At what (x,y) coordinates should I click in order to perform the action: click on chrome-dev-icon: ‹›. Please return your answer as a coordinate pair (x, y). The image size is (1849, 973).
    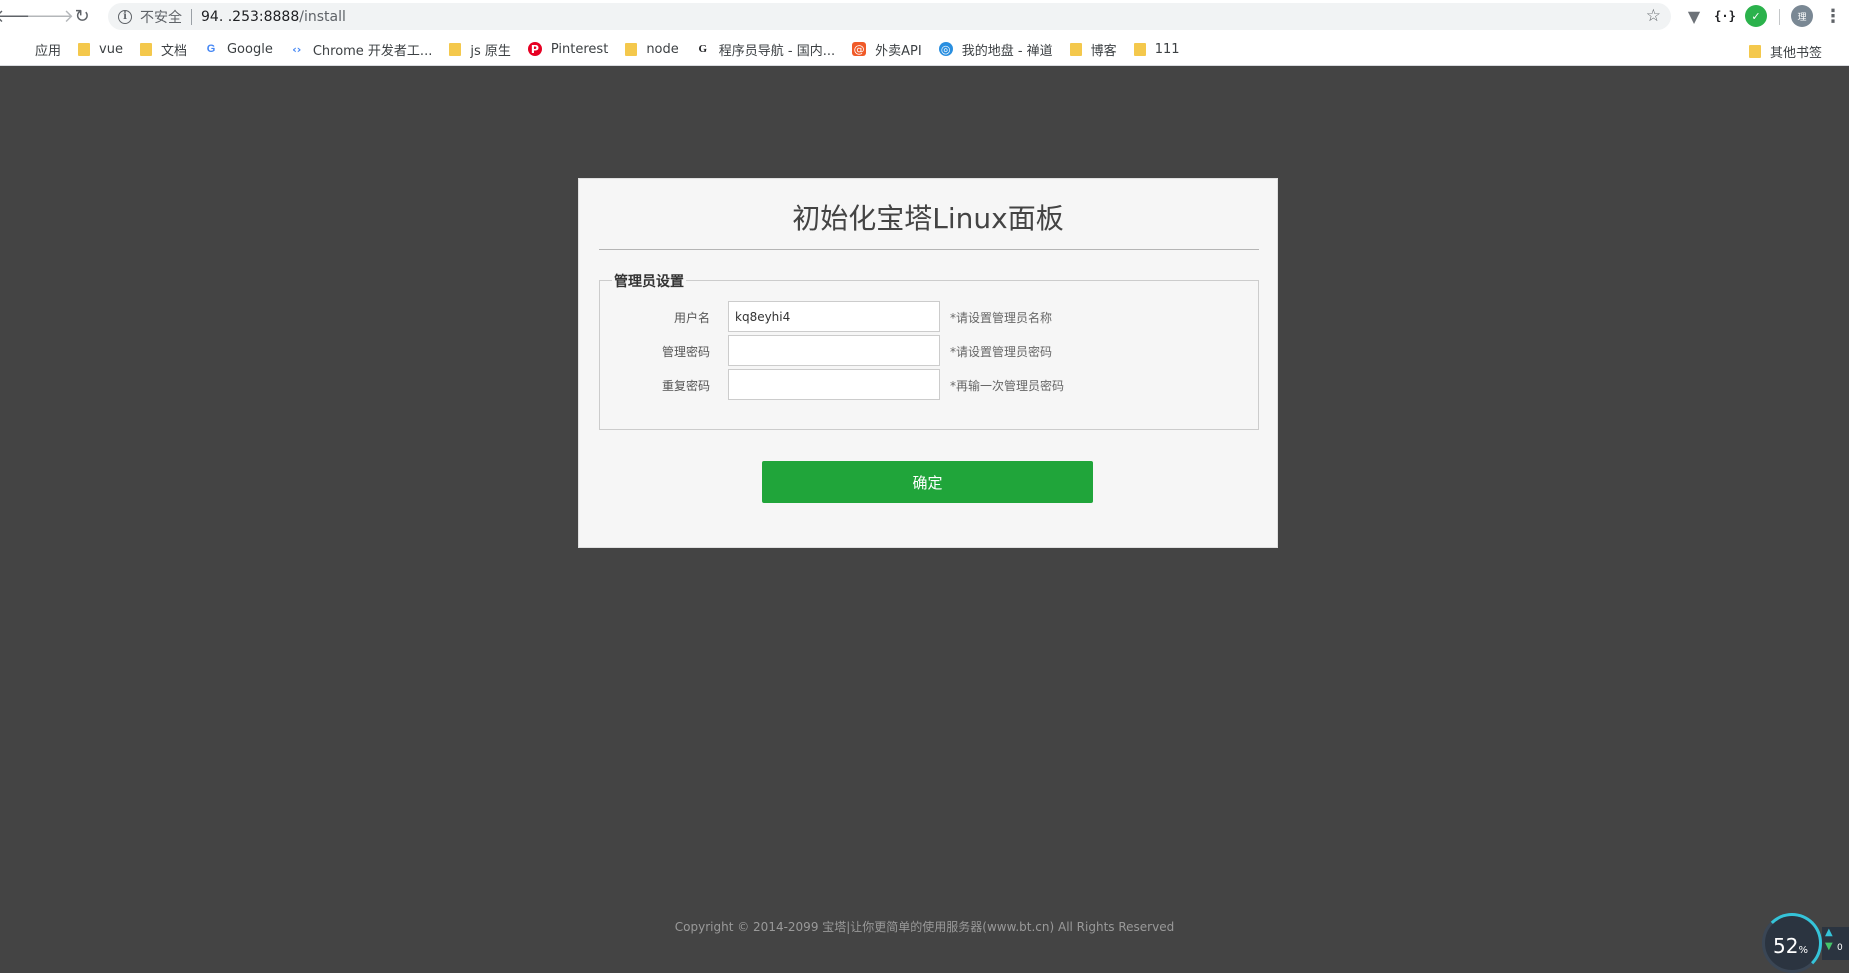
    Looking at the image, I should click on (297, 49).